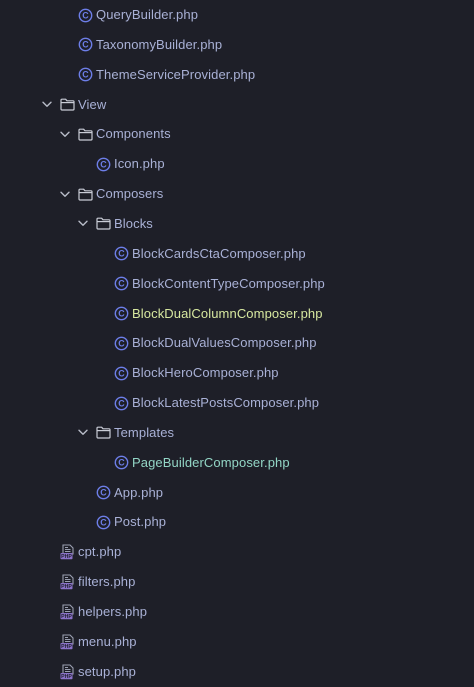 The width and height of the screenshot is (474, 687). Describe the element at coordinates (159, 44) in the screenshot. I see `tree-item-label: TaxonomyBuilder.php` at that location.